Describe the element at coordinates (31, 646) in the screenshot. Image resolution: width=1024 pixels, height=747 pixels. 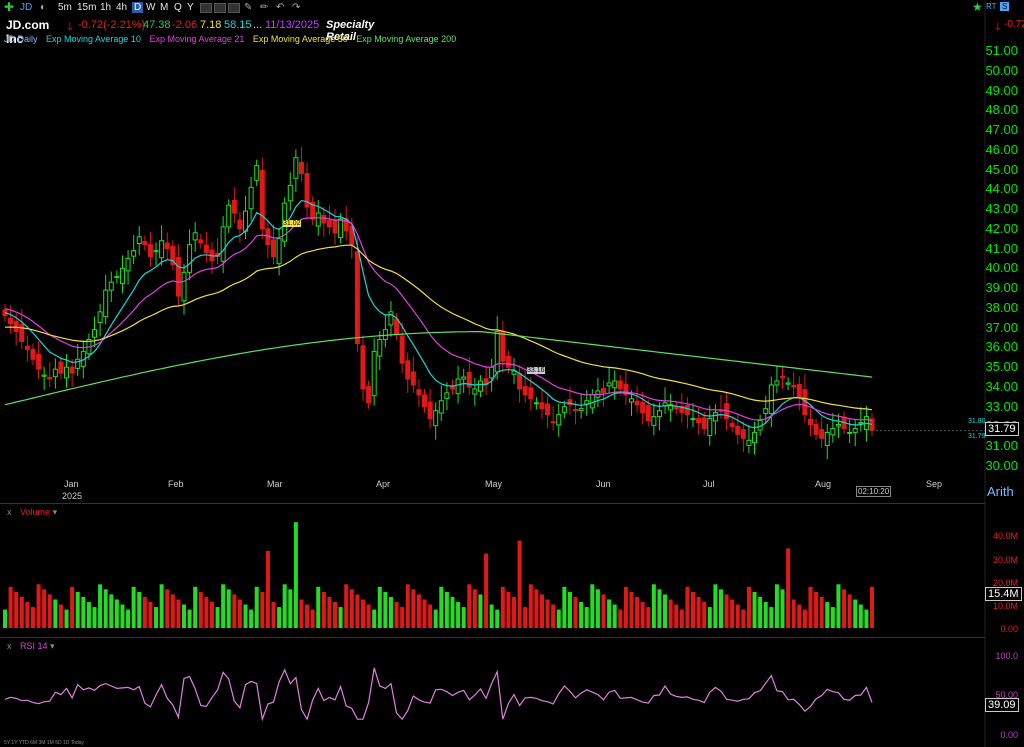
I see `rsi-title: x RSI 14 ▾` at that location.